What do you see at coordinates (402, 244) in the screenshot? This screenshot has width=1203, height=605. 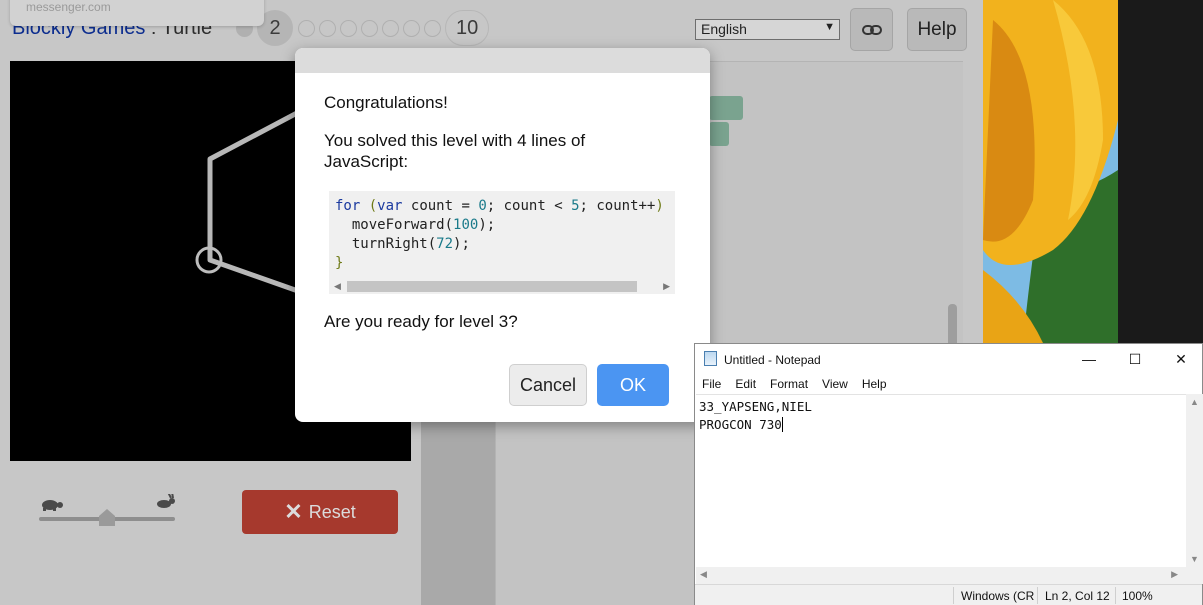 I see `code-line-3: turnRight(72);` at bounding box center [402, 244].